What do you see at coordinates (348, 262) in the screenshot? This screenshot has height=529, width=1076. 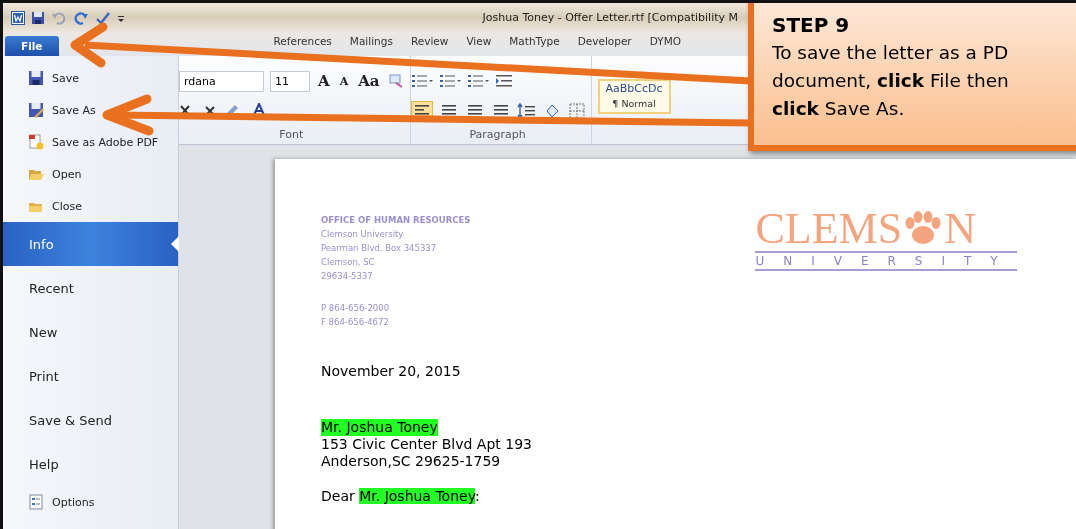 I see `letterhead-line: Clemson, SC` at bounding box center [348, 262].